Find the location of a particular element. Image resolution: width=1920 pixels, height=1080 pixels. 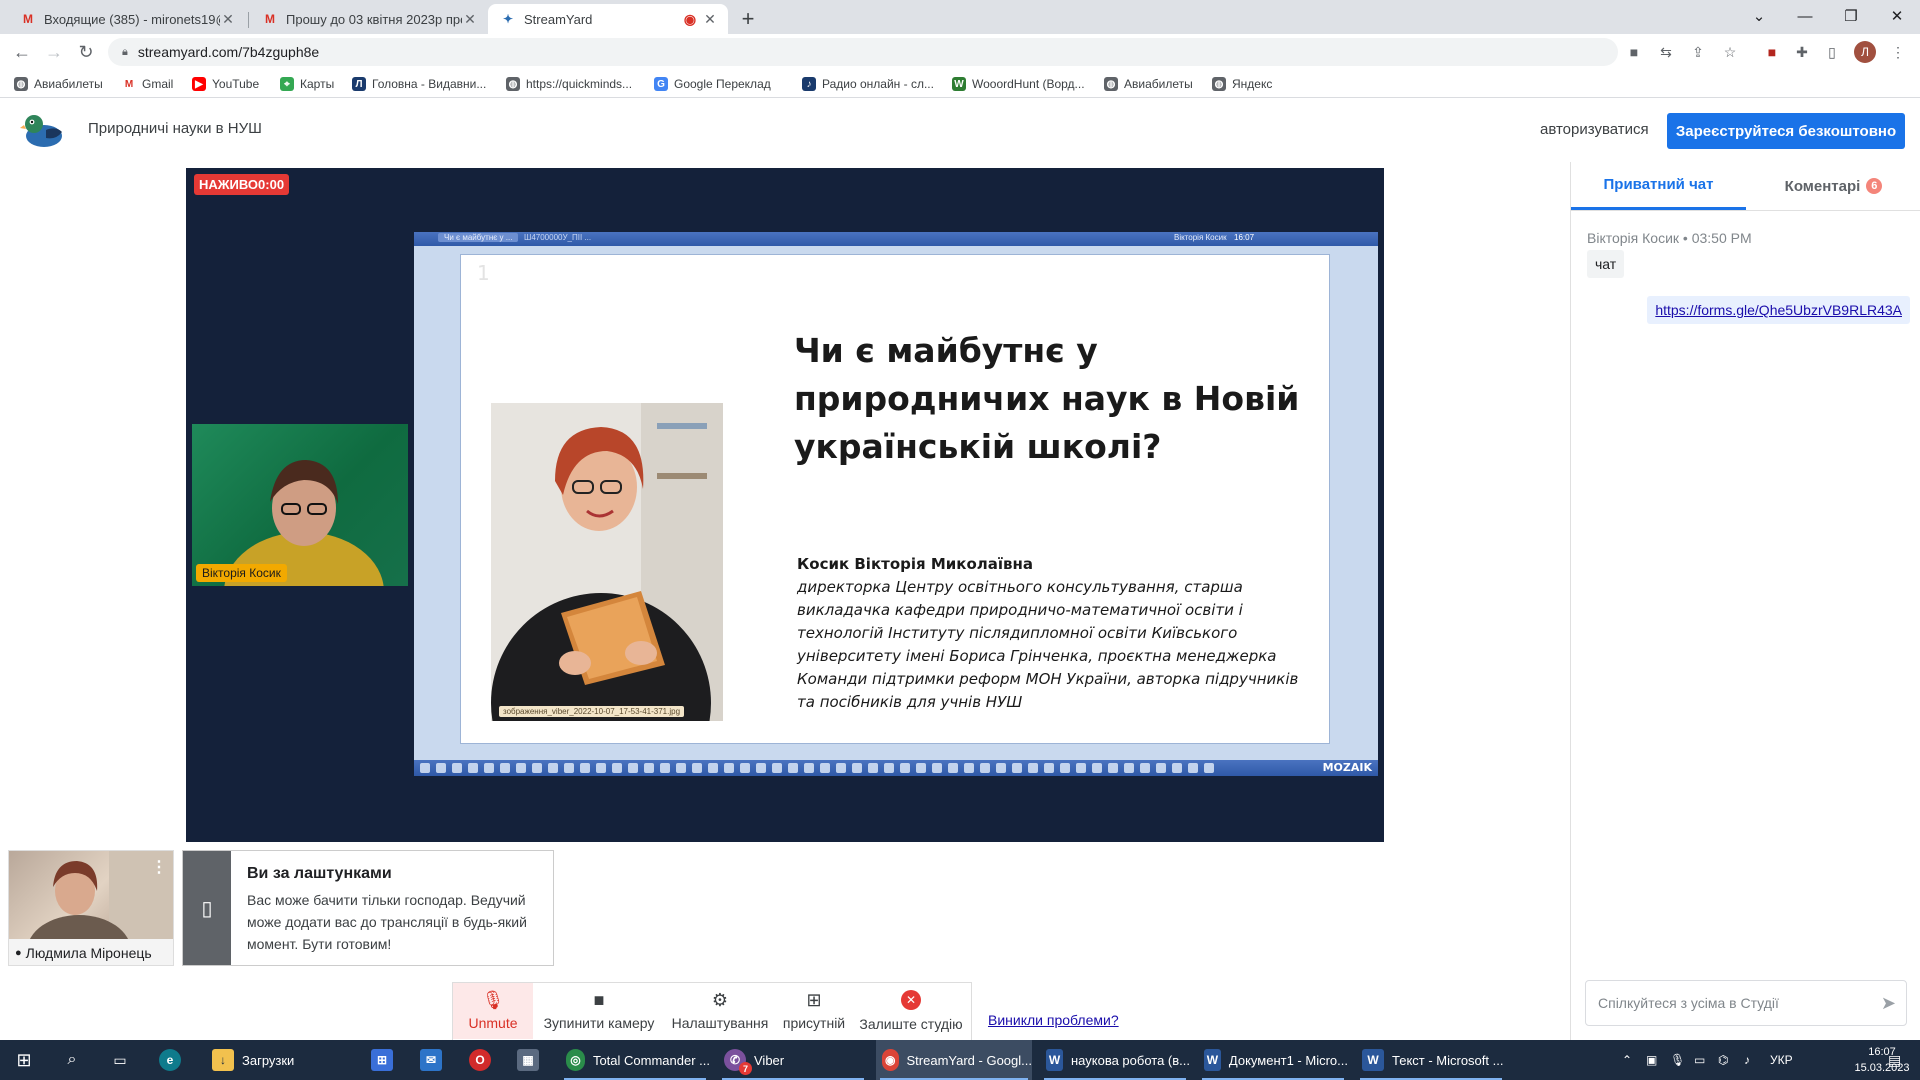

task-view-button: ▭ is located at coordinates (120, 1060).